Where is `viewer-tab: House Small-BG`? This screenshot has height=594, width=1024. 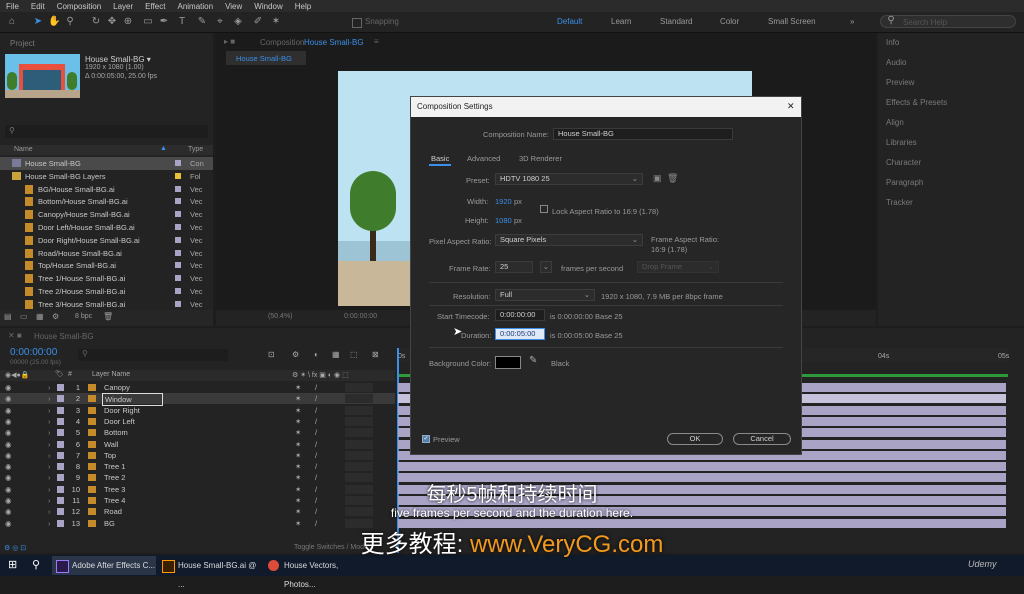 viewer-tab: House Small-BG is located at coordinates (334, 42).